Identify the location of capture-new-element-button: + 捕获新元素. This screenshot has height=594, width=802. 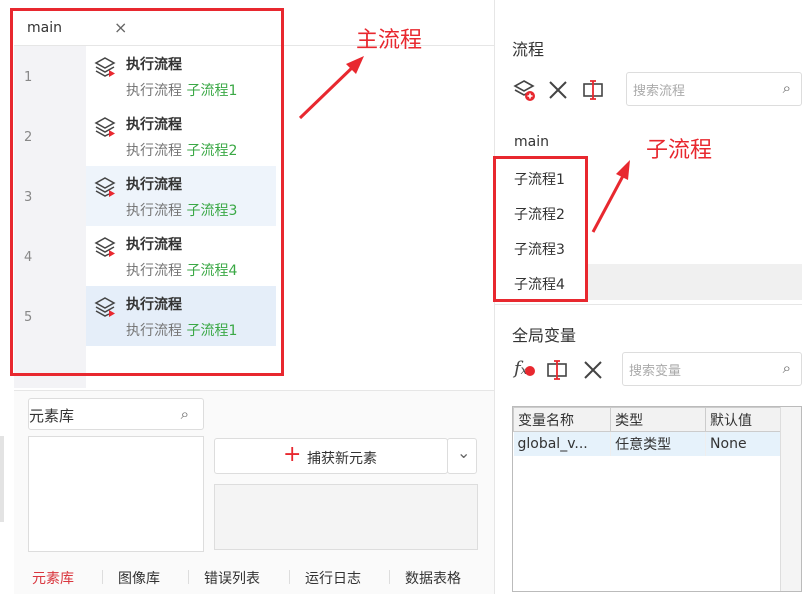
(331, 456).